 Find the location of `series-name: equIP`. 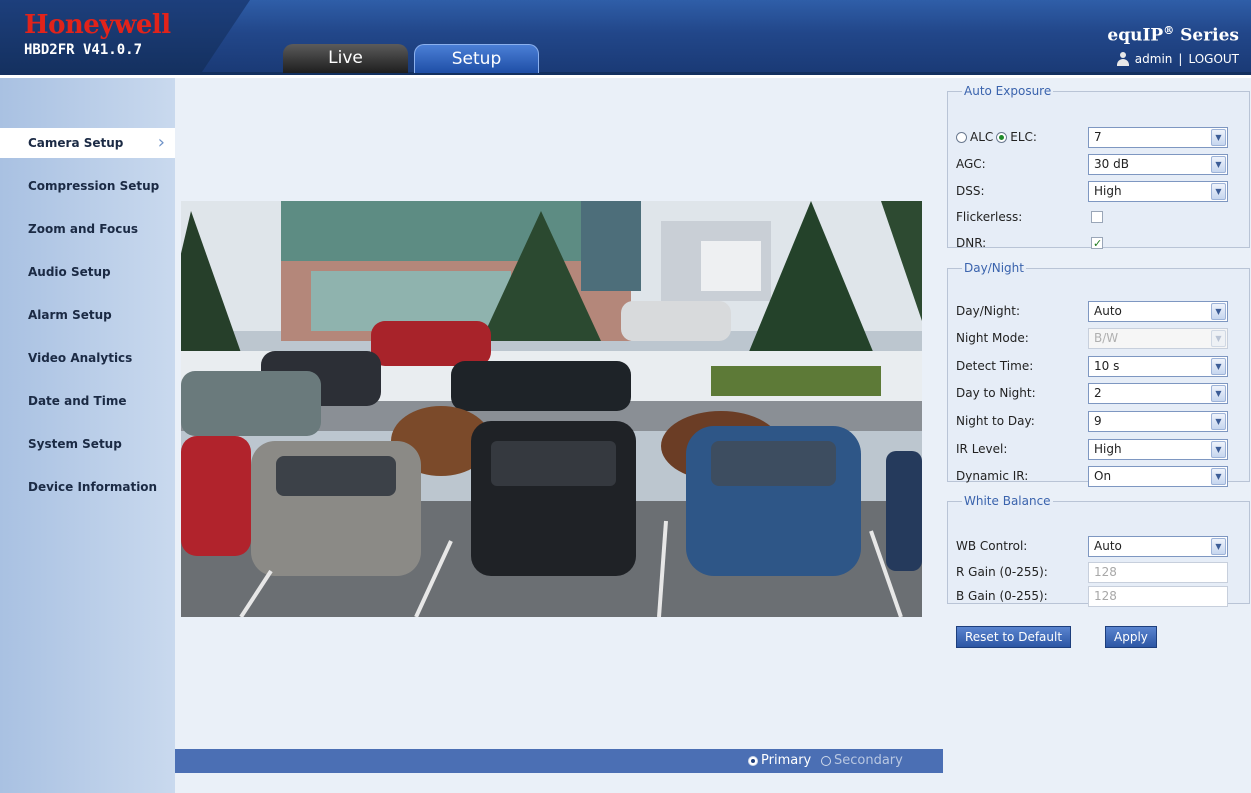

series-name: equIP is located at coordinates (1135, 35).